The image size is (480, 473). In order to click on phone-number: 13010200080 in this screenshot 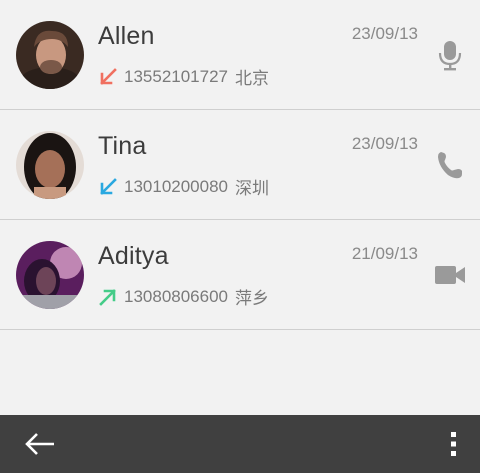, I will do `click(176, 186)`.